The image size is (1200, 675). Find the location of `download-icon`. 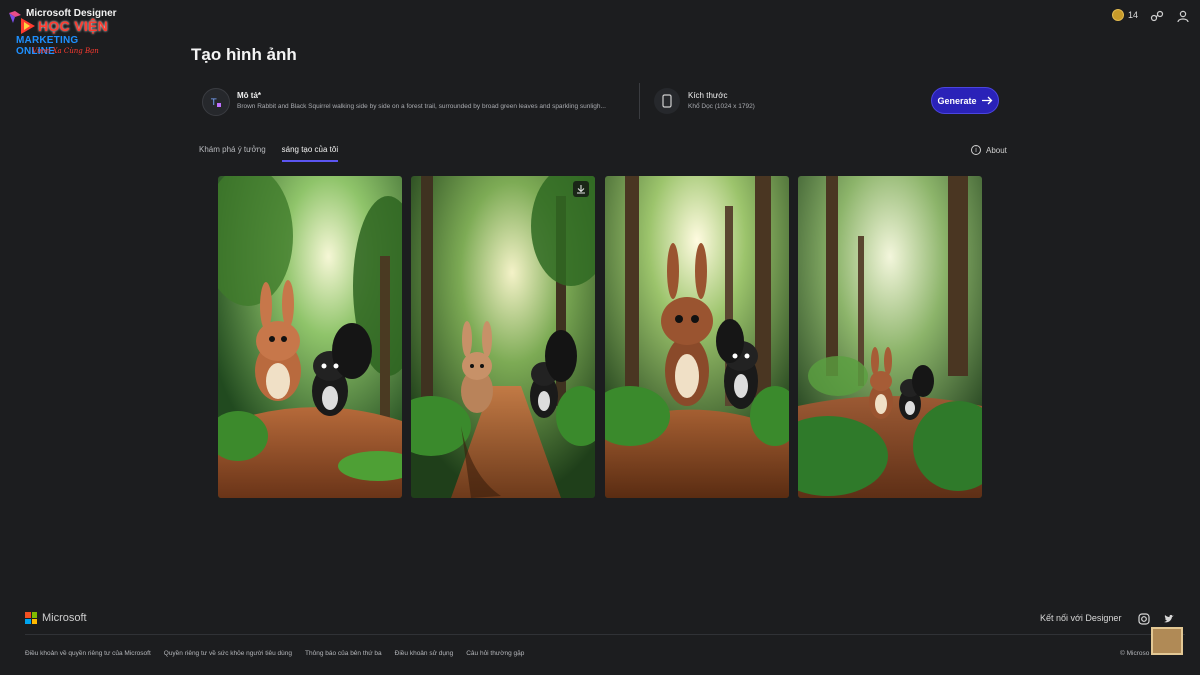

download-icon is located at coordinates (581, 189).